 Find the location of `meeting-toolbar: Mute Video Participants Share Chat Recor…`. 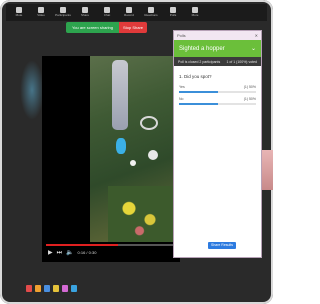

meeting-toolbar: Mute Video Participants Share Chat Recor… is located at coordinates (136, 12).